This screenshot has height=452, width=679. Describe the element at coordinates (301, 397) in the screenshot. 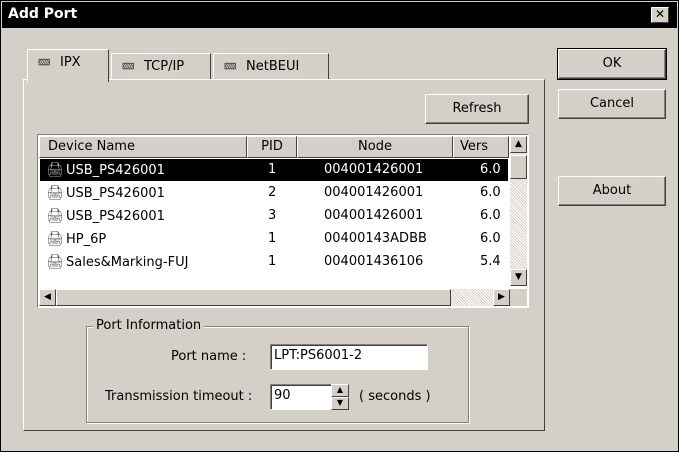

I see `timeout-input: 90` at that location.